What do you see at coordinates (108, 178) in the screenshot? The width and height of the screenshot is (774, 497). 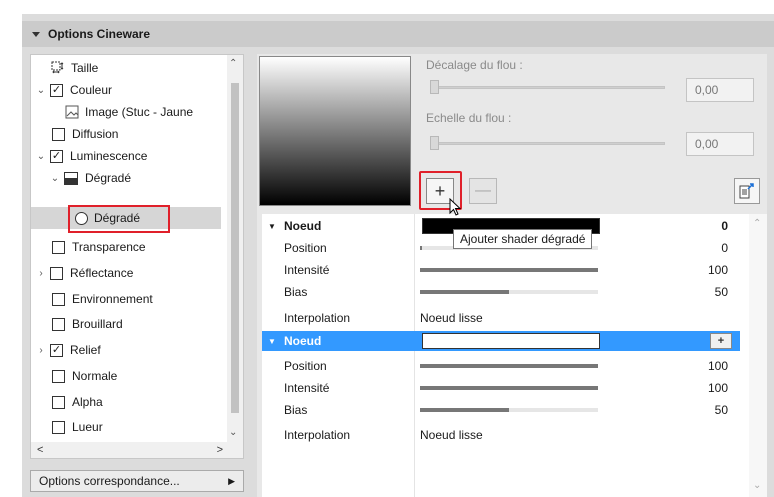 I see `tree-item-label: Dégradé` at bounding box center [108, 178].